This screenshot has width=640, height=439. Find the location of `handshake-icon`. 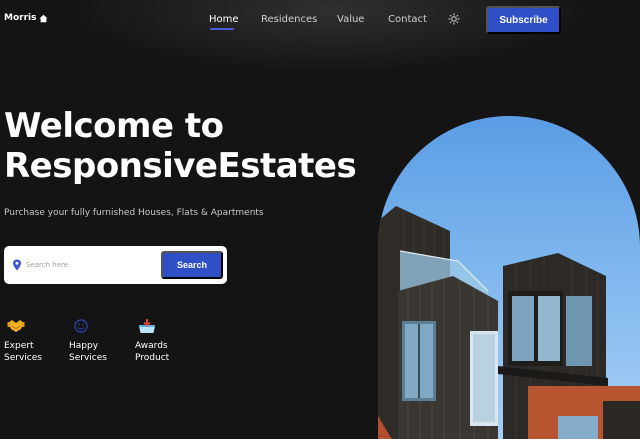

handshake-icon is located at coordinates (16, 326).